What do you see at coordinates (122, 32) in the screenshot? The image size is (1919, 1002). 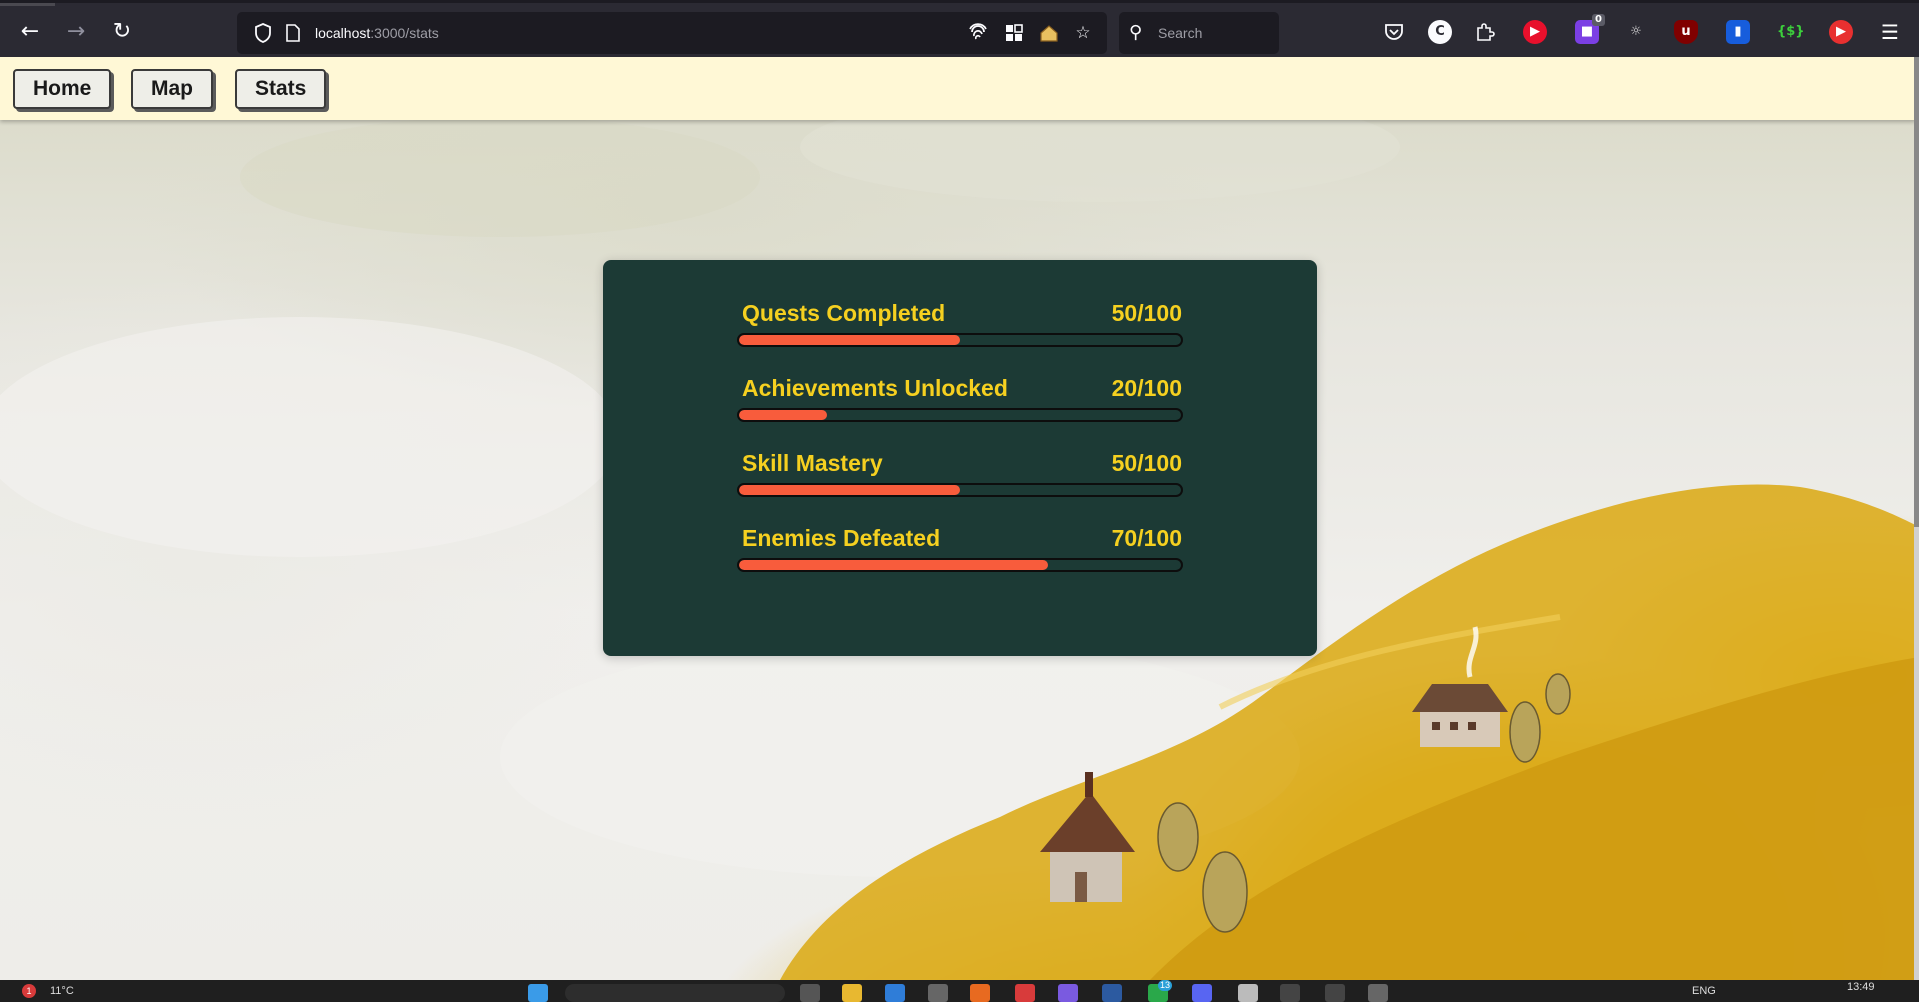 I see `reload-icon: ↻` at bounding box center [122, 32].